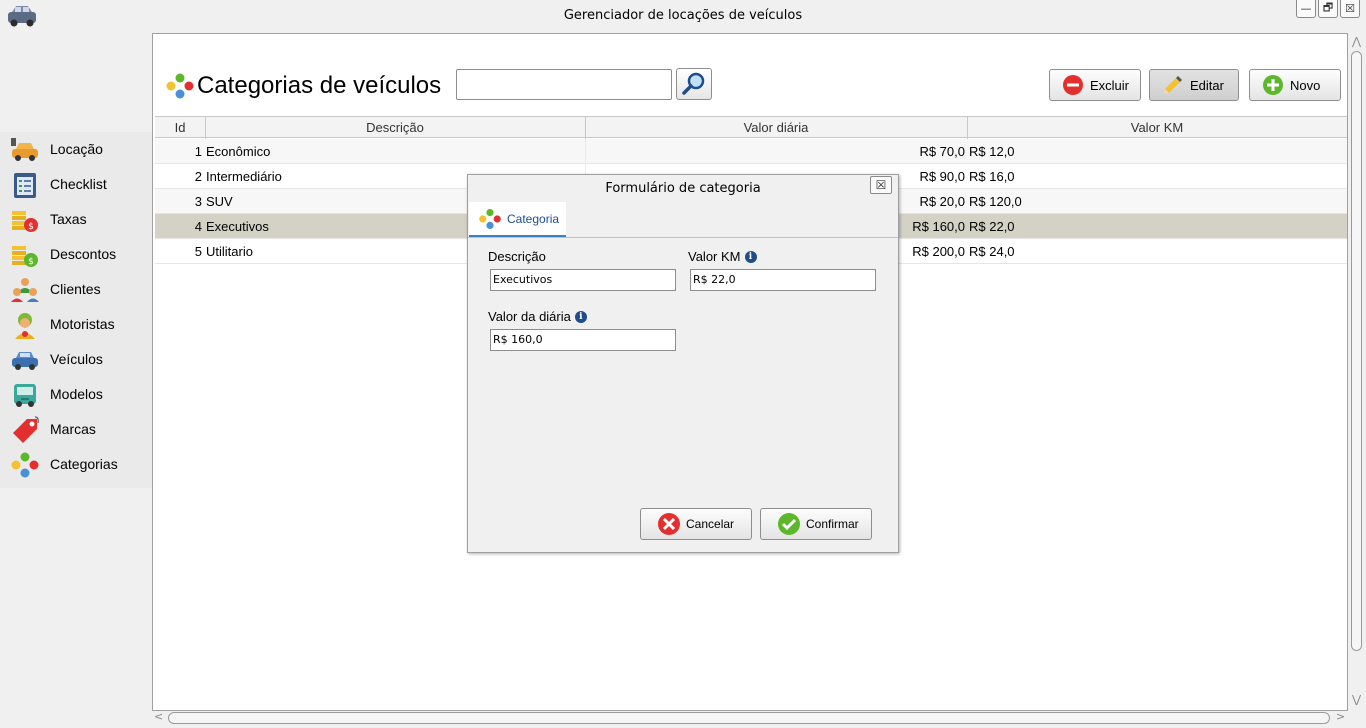 The image size is (1366, 728). I want to click on scroll-right-icon: >, so click(1340, 716).